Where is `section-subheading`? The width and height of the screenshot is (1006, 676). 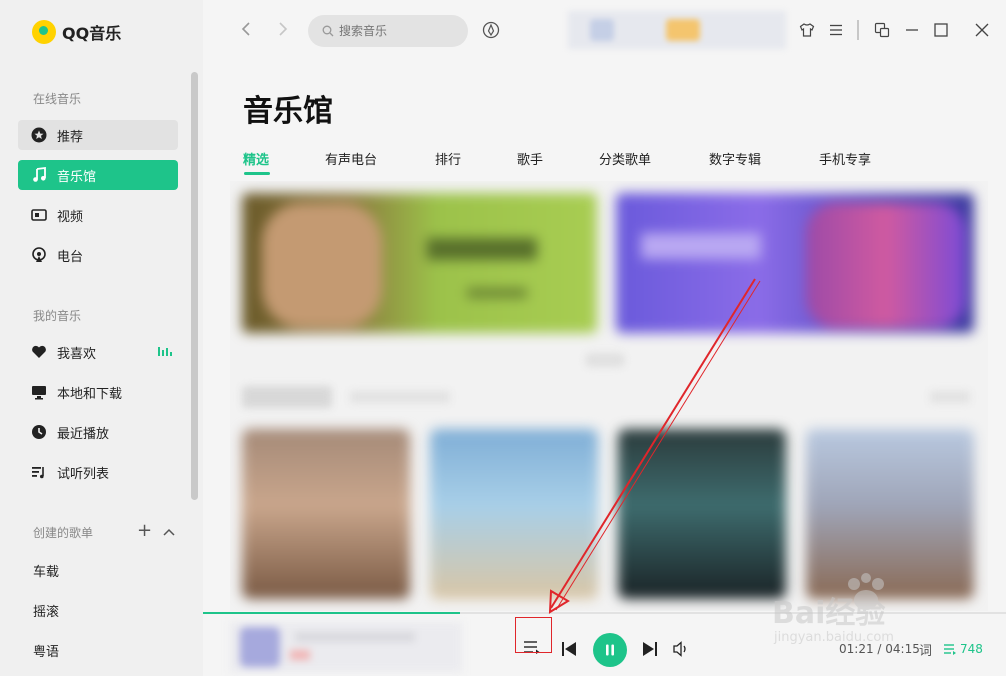
section-subheading is located at coordinates (400, 397).